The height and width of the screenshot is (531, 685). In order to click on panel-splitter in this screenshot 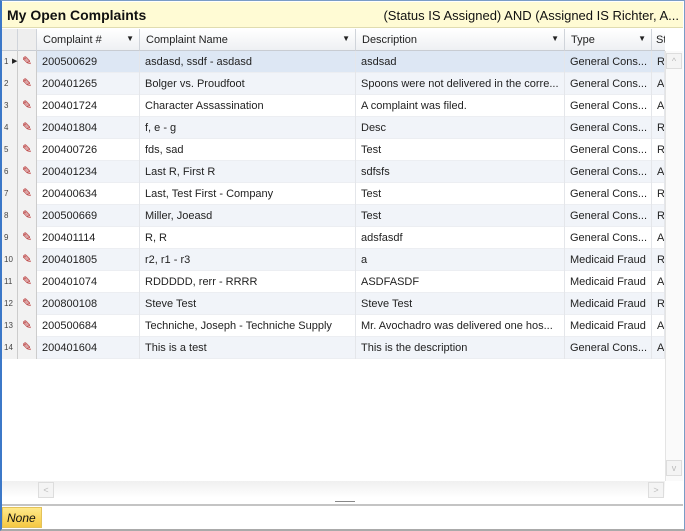, I will do `click(342, 502)`.